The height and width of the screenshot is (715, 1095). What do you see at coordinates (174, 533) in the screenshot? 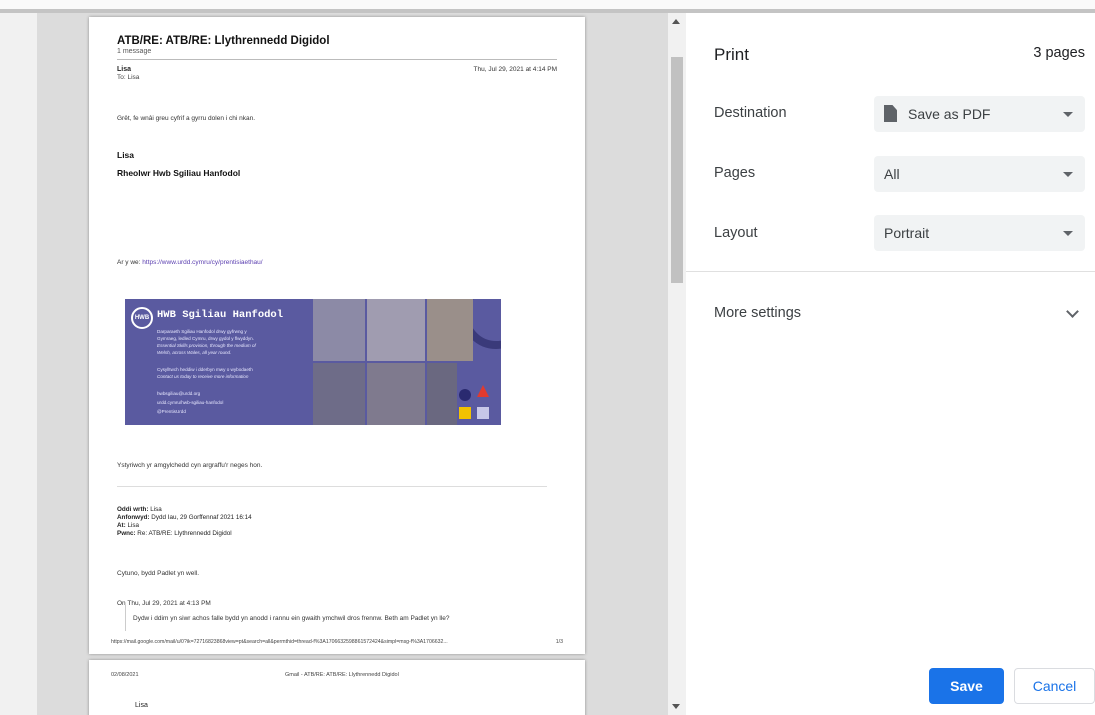
I see `subject-line: Pwnc: Re: ATB/RE: Llythrennedd Digidol` at bounding box center [174, 533].